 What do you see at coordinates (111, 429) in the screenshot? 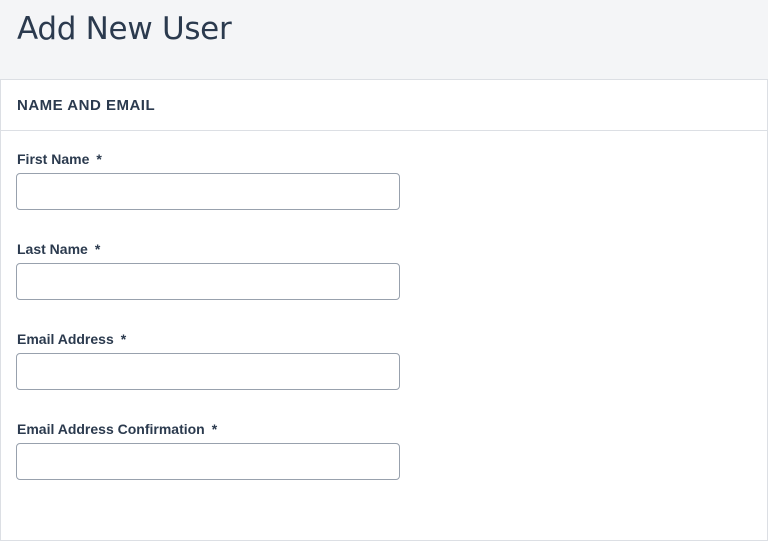
I see `email-confirmation-label-text: Email Address Confirmation` at bounding box center [111, 429].